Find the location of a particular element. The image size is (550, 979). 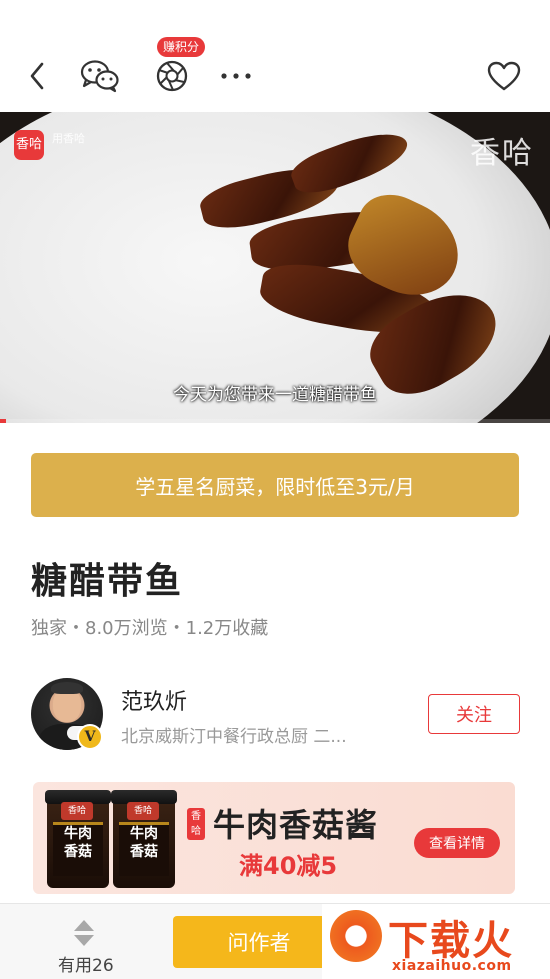

avatar-hair is located at coordinates (67, 688).